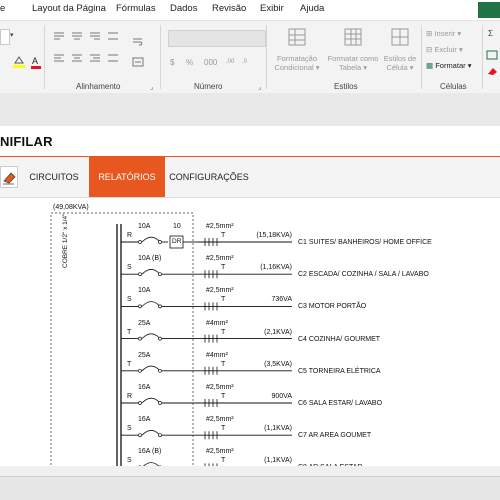 The height and width of the screenshot is (500, 500). Describe the element at coordinates (138, 61) in the screenshot. I see `merge-center-icon` at that location.